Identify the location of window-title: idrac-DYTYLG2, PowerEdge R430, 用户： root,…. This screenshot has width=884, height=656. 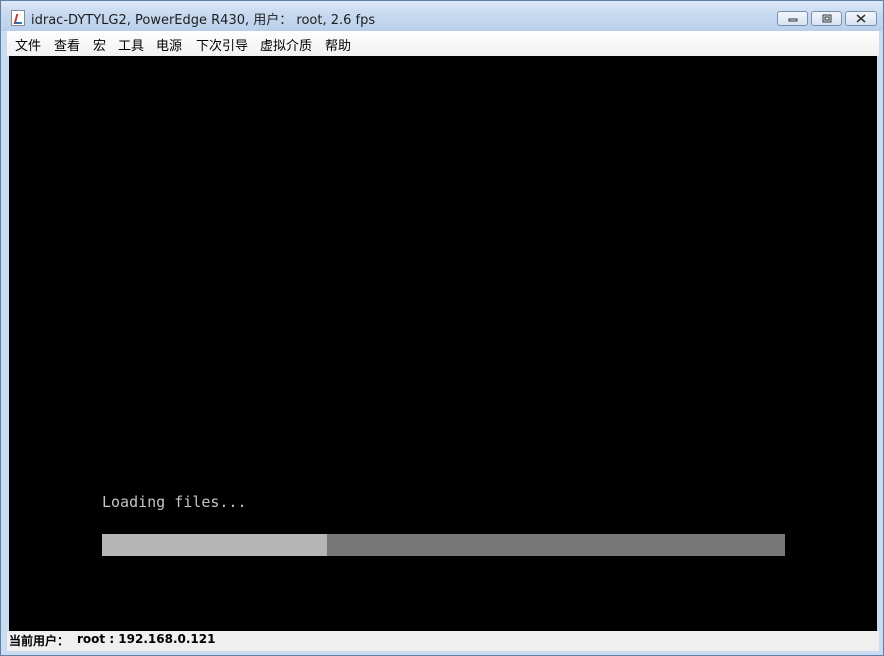
(203, 20).